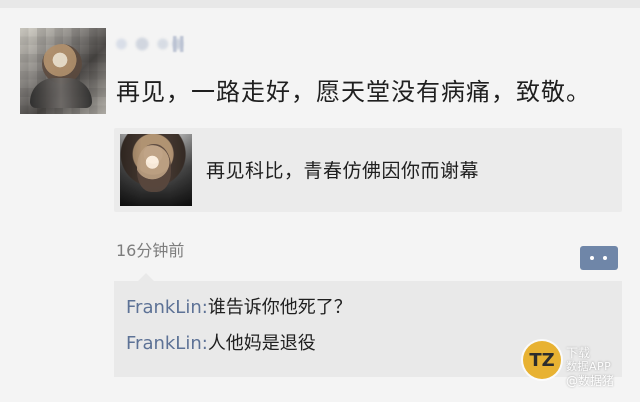 This screenshot has width=640, height=402. I want to click on watermark-line-3: @数据猪, so click(590, 381).